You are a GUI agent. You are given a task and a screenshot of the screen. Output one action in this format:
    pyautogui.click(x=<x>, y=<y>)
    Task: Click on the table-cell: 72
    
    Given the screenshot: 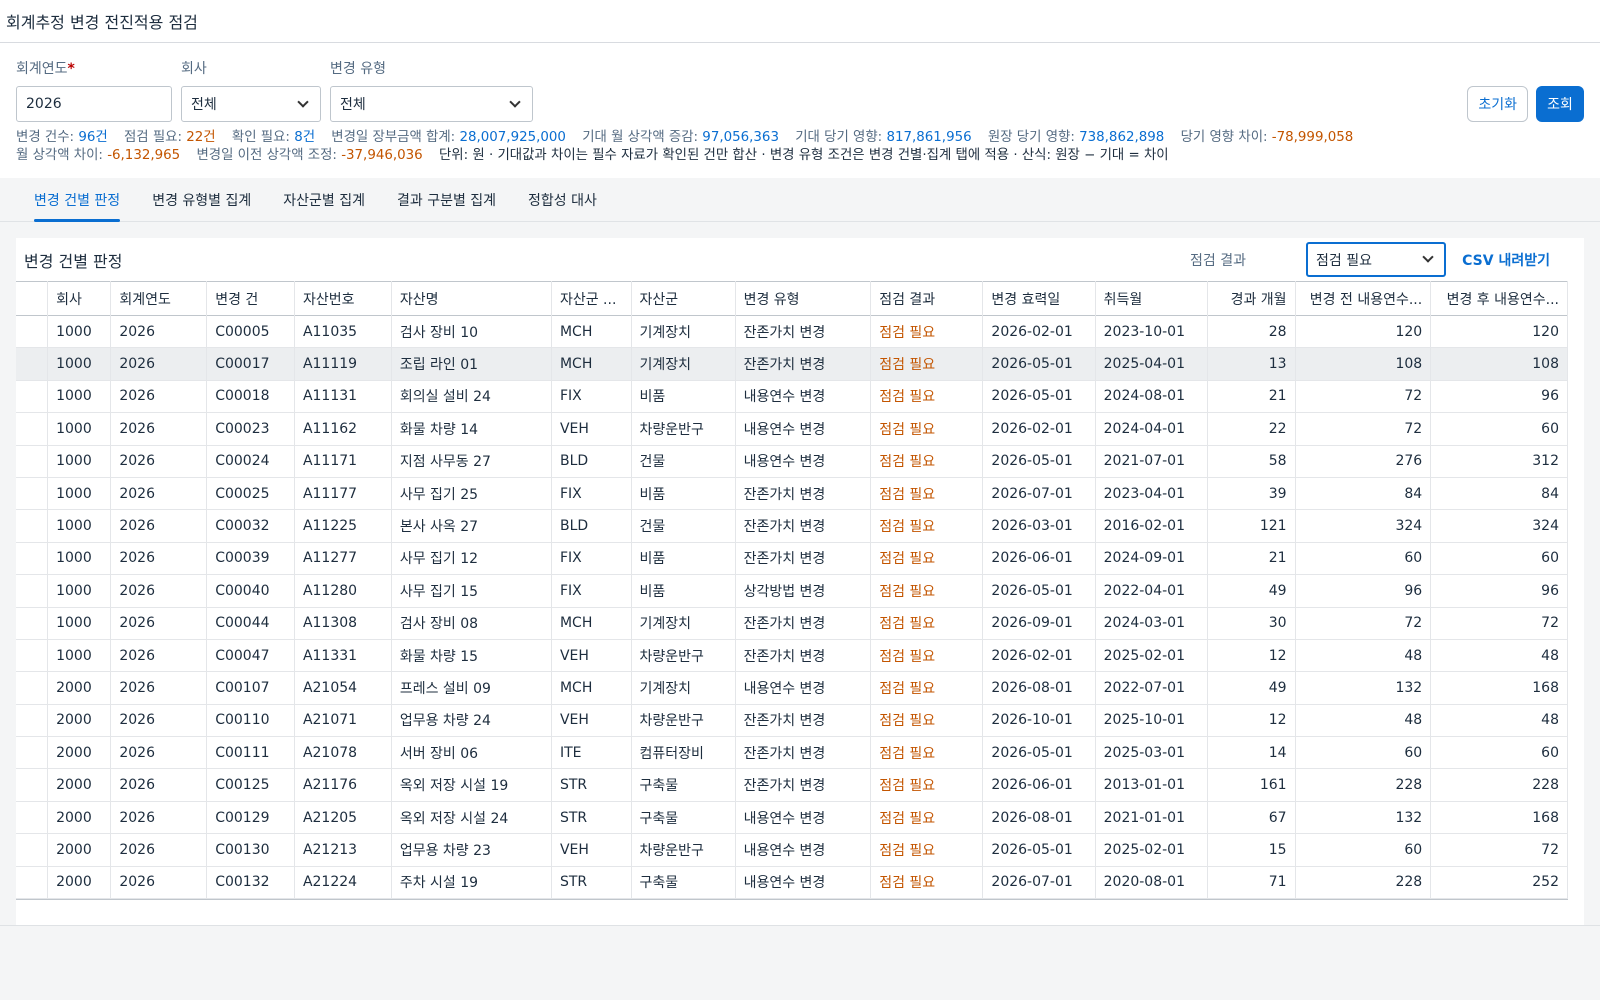 What is the action you would take?
    pyautogui.click(x=1499, y=850)
    